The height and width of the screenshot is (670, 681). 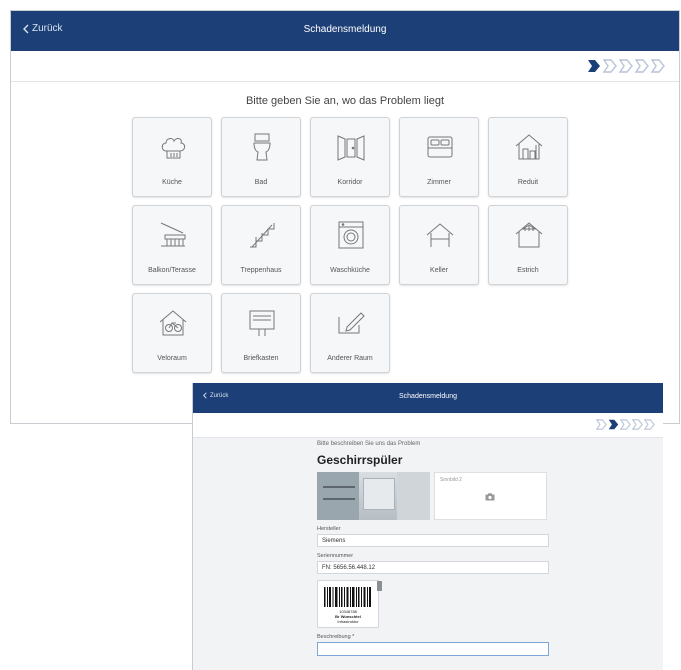 I want to click on room-tile-briefkasten: Briefkasten, so click(x=261, y=333).